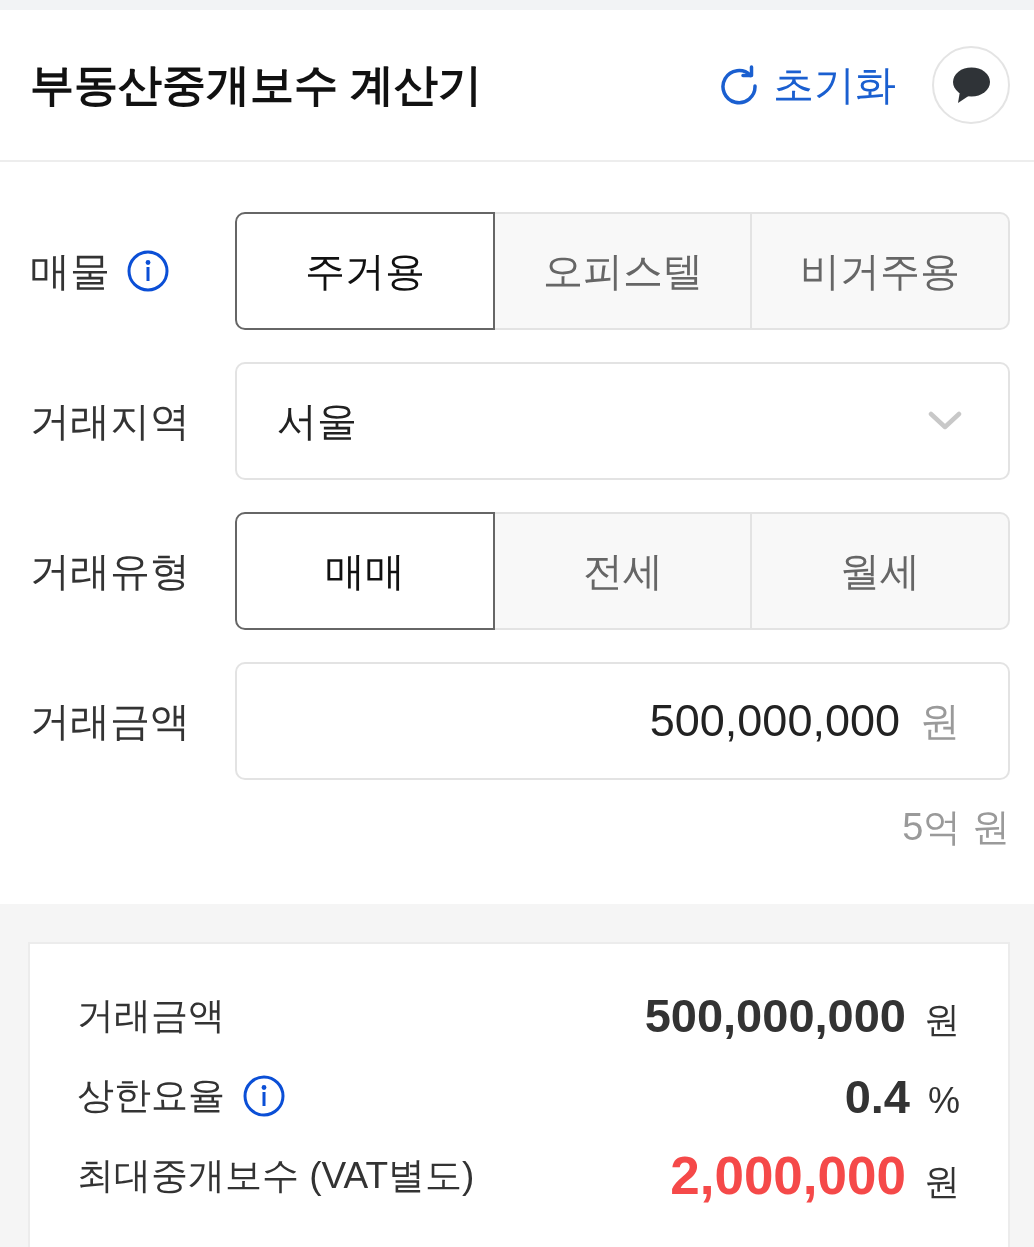 Image resolution: width=1034 pixels, height=1247 pixels. What do you see at coordinates (788, 1175) in the screenshot?
I see `result-value: 2,000,000` at bounding box center [788, 1175].